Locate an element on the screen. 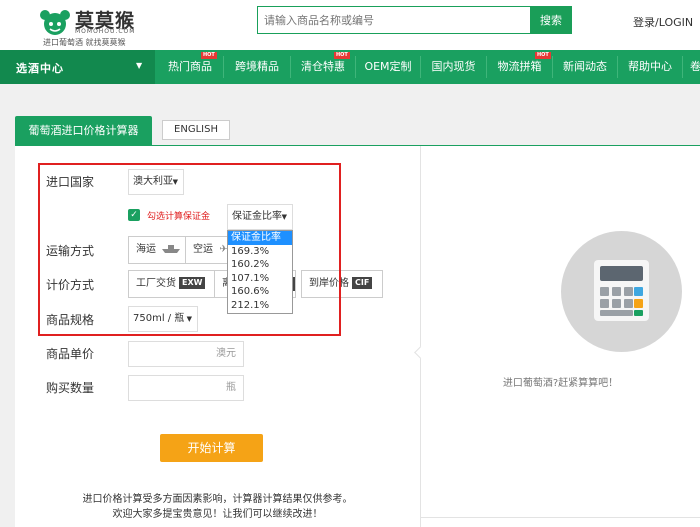 This screenshot has height=527, width=700. deposit-rate-option: 保证金比率 is located at coordinates (260, 238).